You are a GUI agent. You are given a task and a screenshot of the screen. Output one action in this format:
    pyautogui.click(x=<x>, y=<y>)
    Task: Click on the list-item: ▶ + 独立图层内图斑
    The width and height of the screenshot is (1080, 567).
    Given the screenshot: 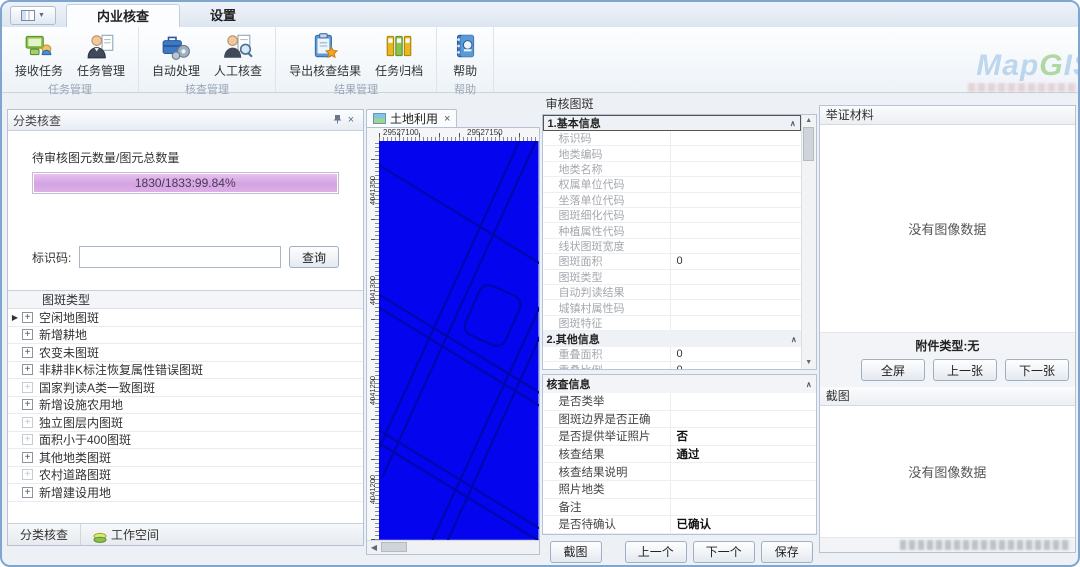 What is the action you would take?
    pyautogui.click(x=185, y=423)
    